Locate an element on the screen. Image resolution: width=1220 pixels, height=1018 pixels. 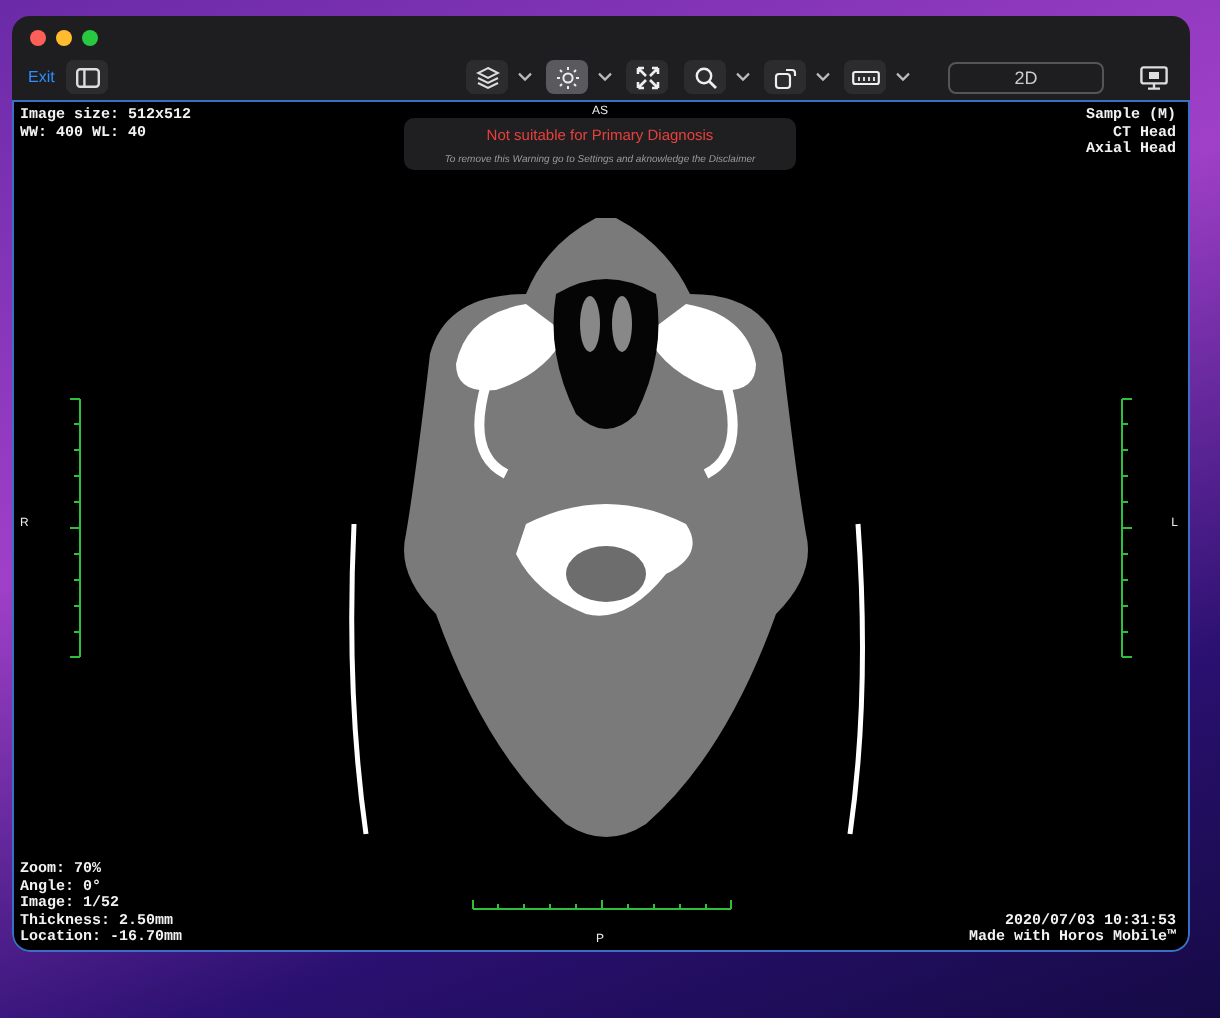
zoom-tool-button is located at coordinates (705, 77).